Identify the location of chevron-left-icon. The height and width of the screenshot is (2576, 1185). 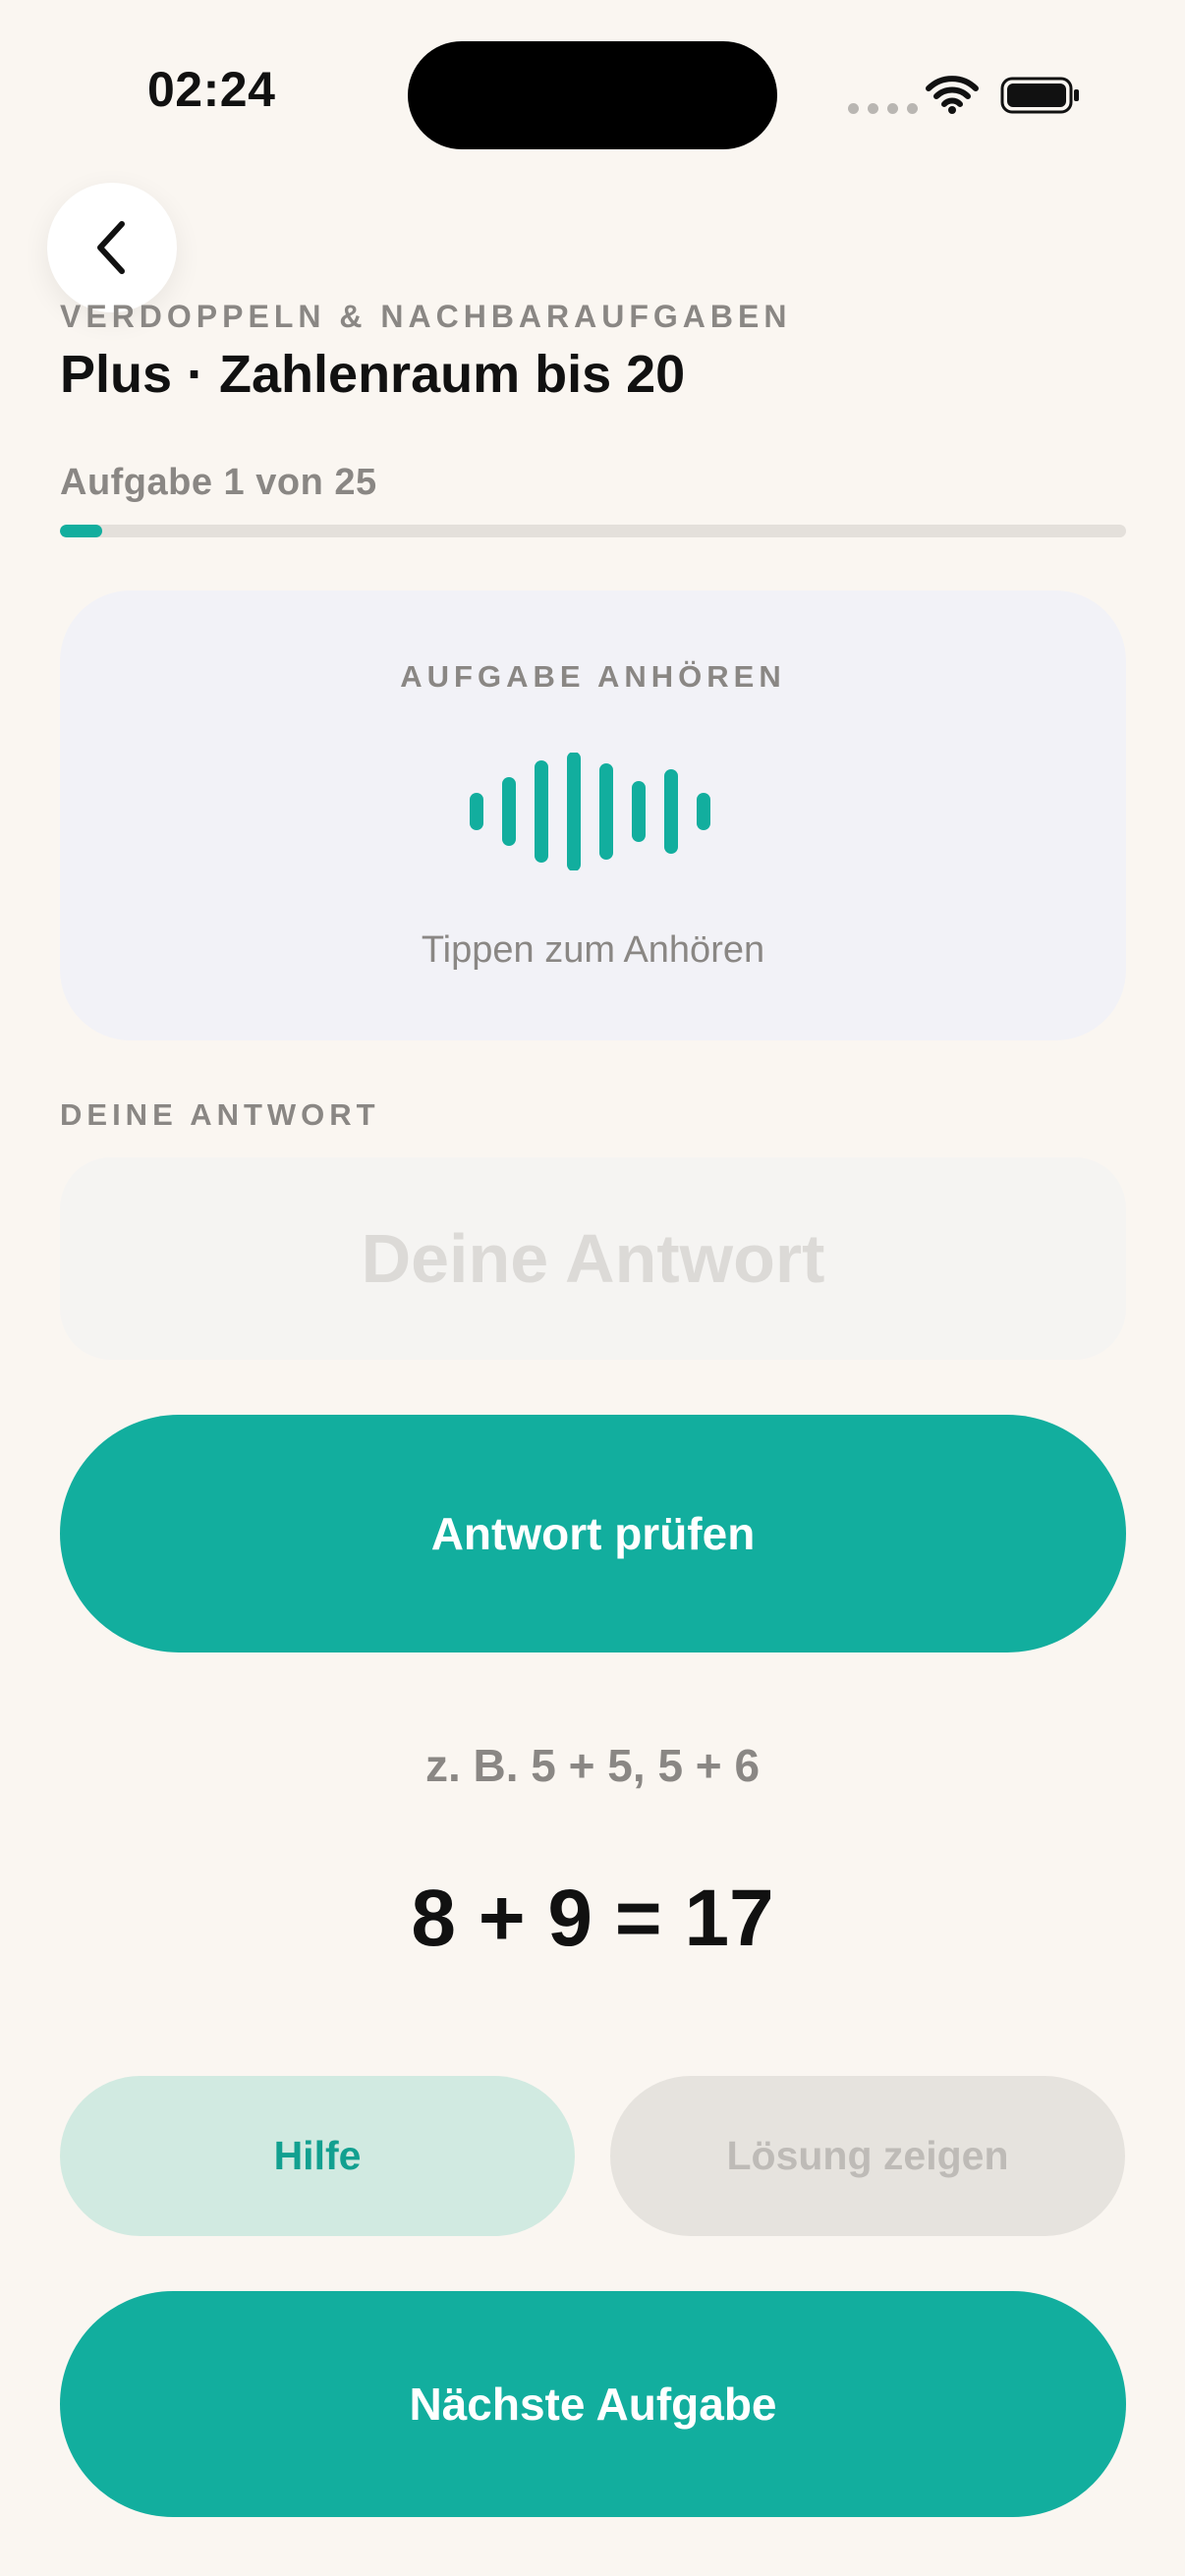
(111, 247).